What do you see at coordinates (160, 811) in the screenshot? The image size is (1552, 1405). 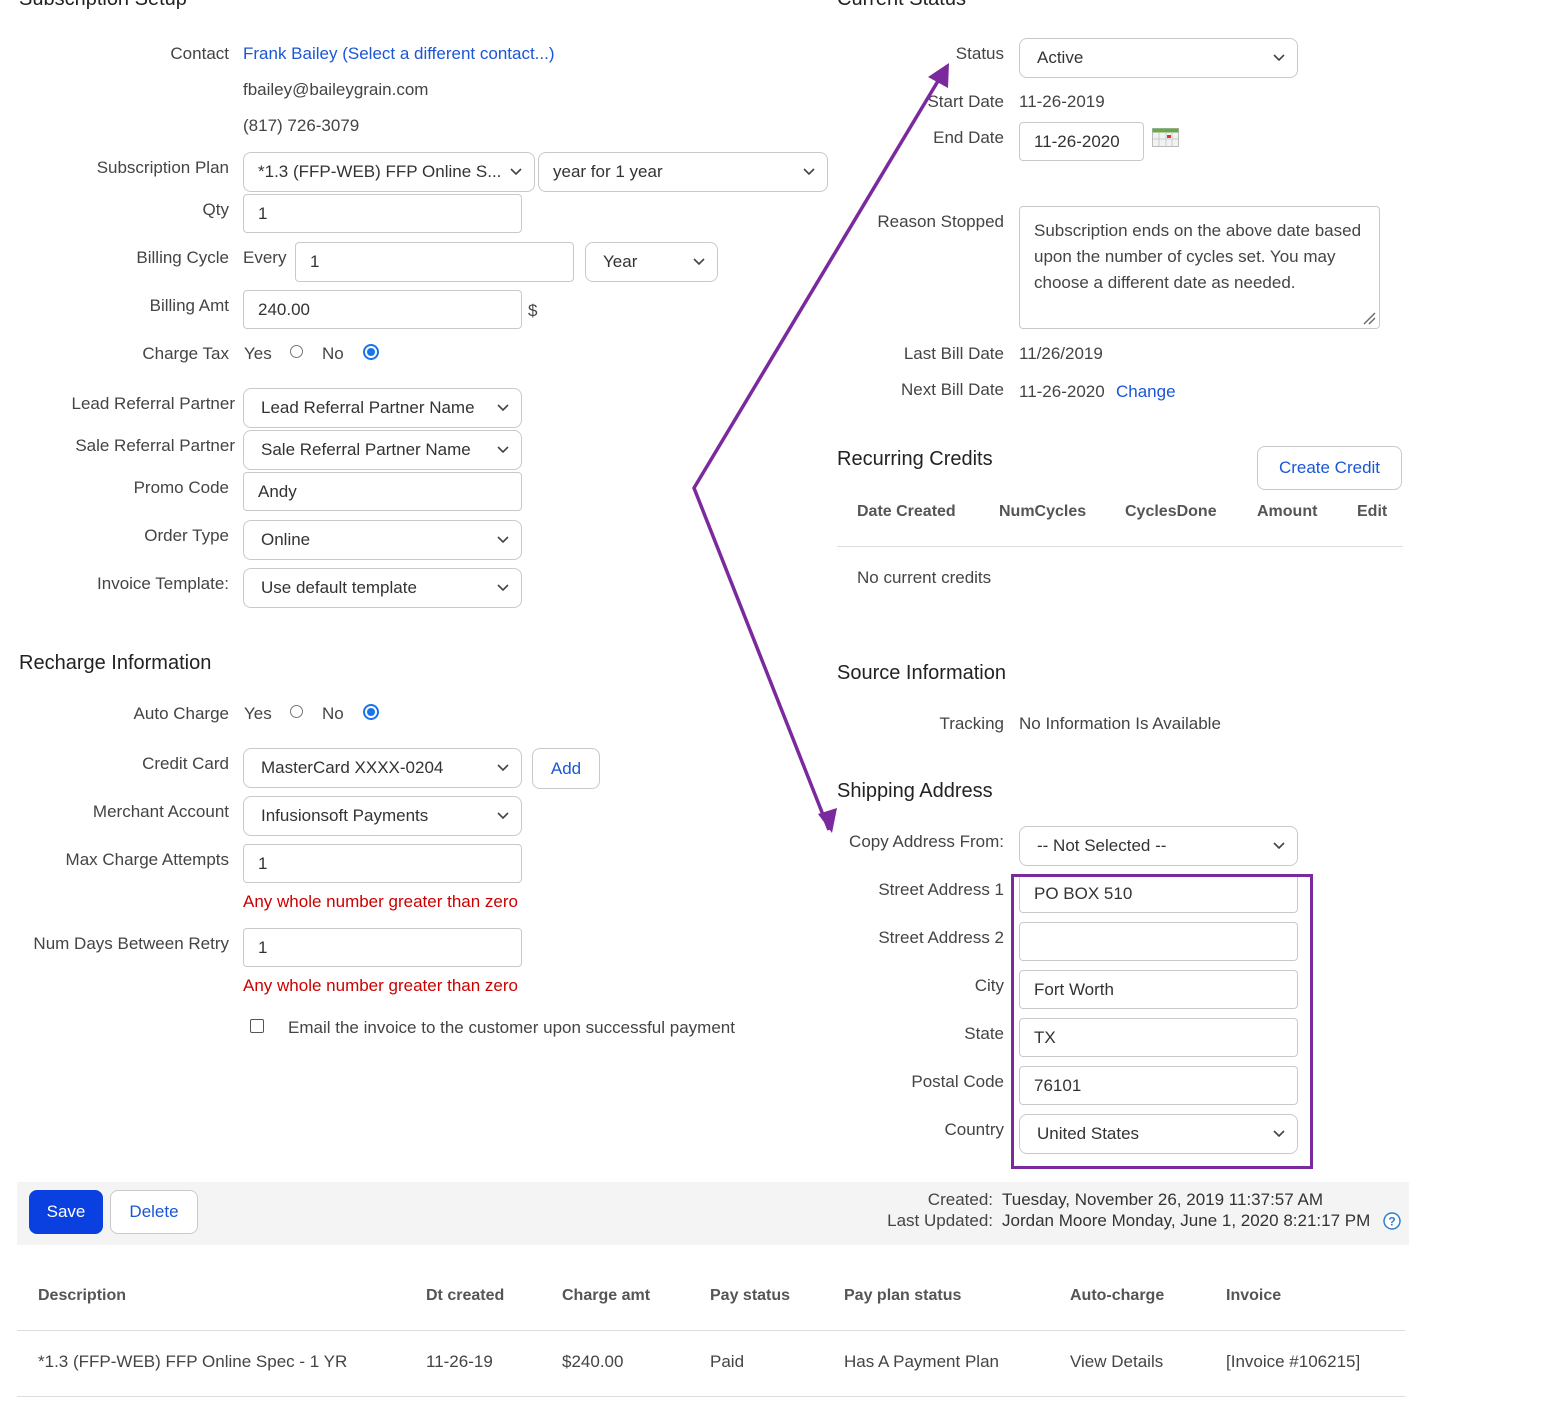 I see `merchant-account-label: Merchant Account` at bounding box center [160, 811].